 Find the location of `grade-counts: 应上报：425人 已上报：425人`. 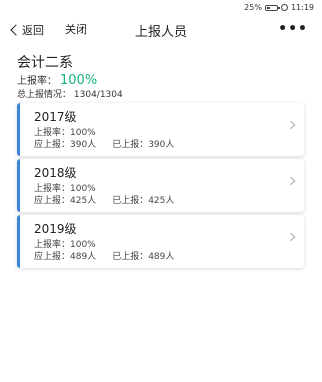

grade-counts: 应上报：425人 已上报：425人 is located at coordinates (104, 199).